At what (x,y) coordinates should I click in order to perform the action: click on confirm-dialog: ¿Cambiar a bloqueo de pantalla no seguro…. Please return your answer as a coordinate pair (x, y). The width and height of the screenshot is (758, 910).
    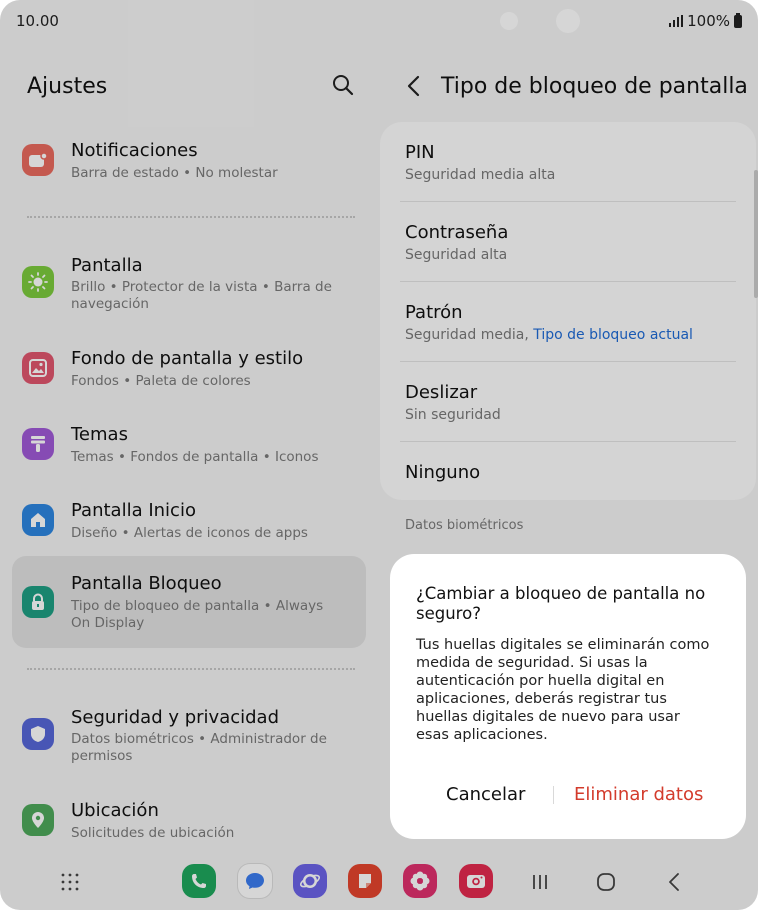
    Looking at the image, I should click on (568, 696).